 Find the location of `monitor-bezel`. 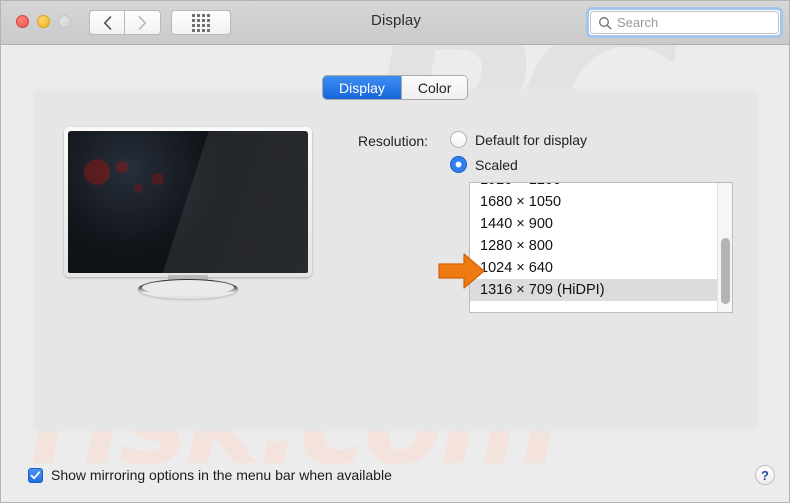

monitor-bezel is located at coordinates (188, 202).